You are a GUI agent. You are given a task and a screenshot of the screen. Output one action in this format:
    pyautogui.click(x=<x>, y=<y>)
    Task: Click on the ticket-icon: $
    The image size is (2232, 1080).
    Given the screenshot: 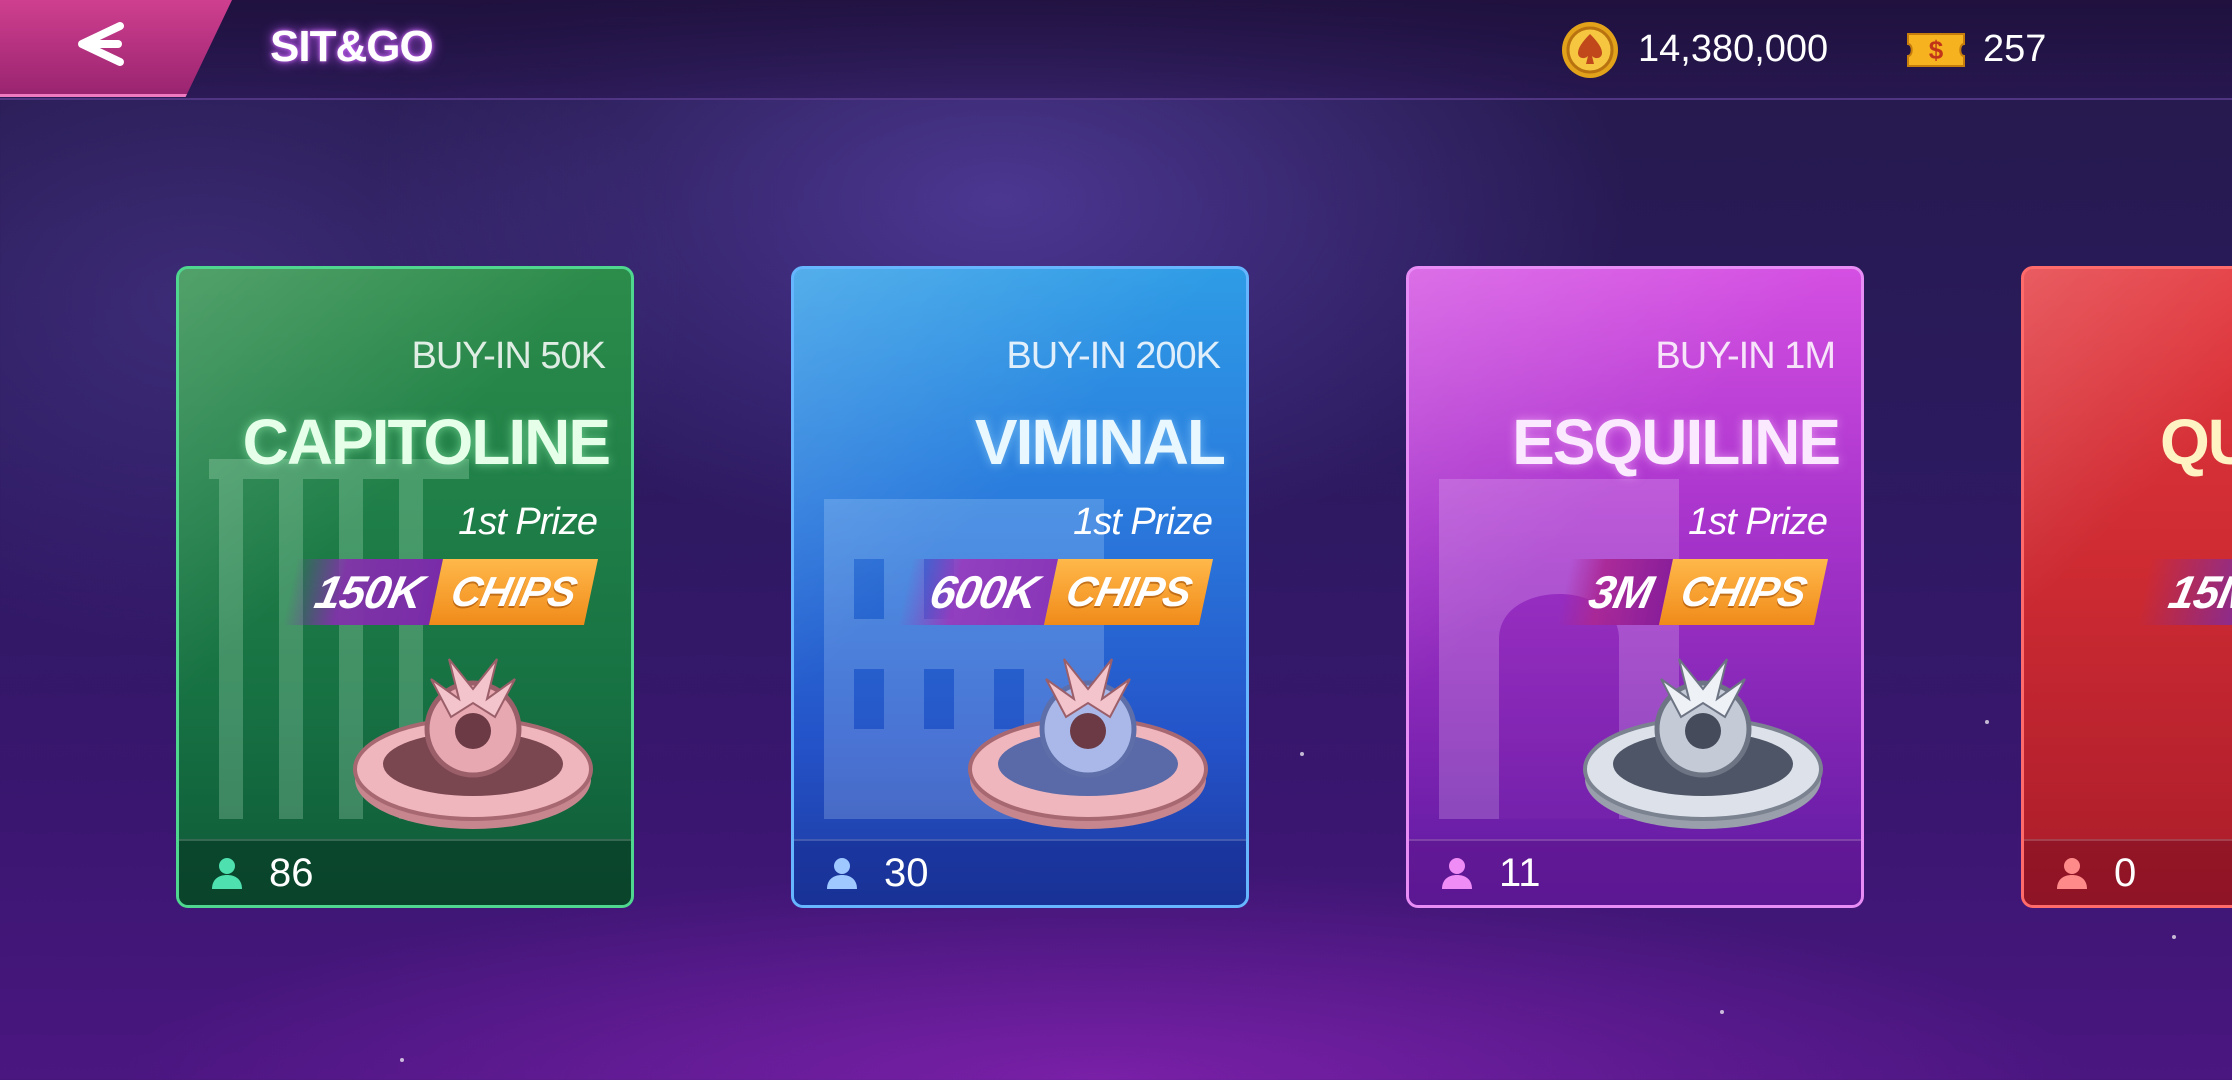 What is the action you would take?
    pyautogui.click(x=1936, y=50)
    